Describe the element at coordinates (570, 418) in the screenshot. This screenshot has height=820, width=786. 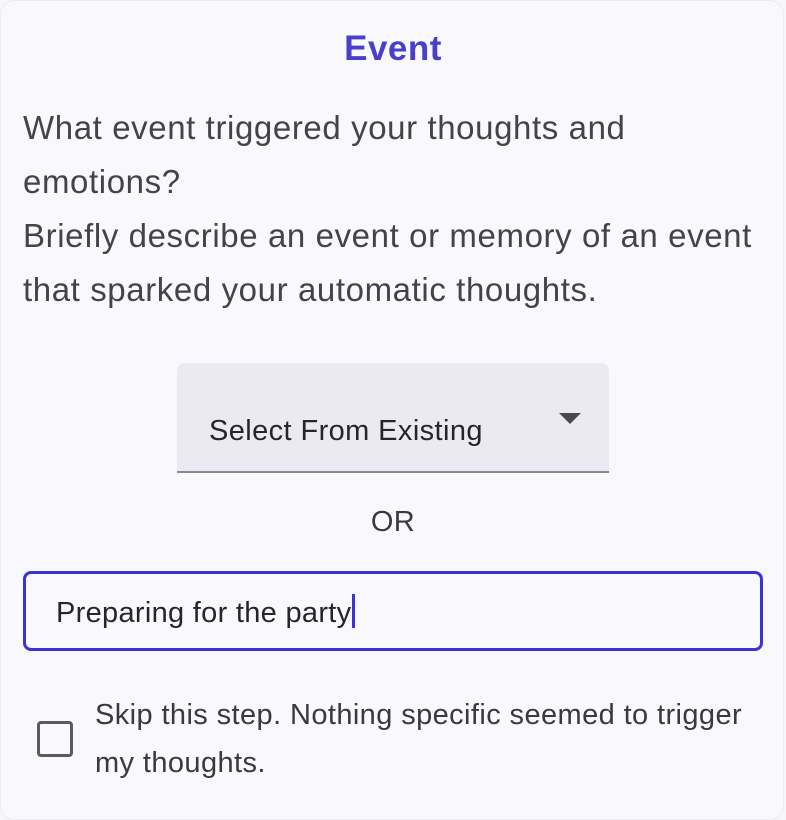
I see `chevron-down-icon` at that location.